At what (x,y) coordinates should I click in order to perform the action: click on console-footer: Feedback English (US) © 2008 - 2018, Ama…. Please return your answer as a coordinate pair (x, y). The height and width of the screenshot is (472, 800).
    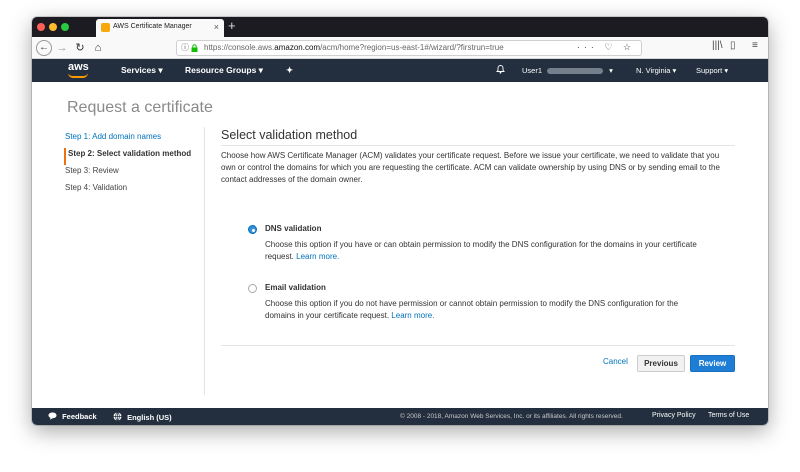
    Looking at the image, I should click on (400, 416).